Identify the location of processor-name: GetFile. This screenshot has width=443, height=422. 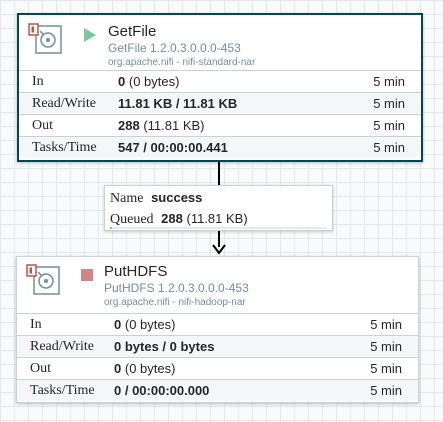
(132, 31).